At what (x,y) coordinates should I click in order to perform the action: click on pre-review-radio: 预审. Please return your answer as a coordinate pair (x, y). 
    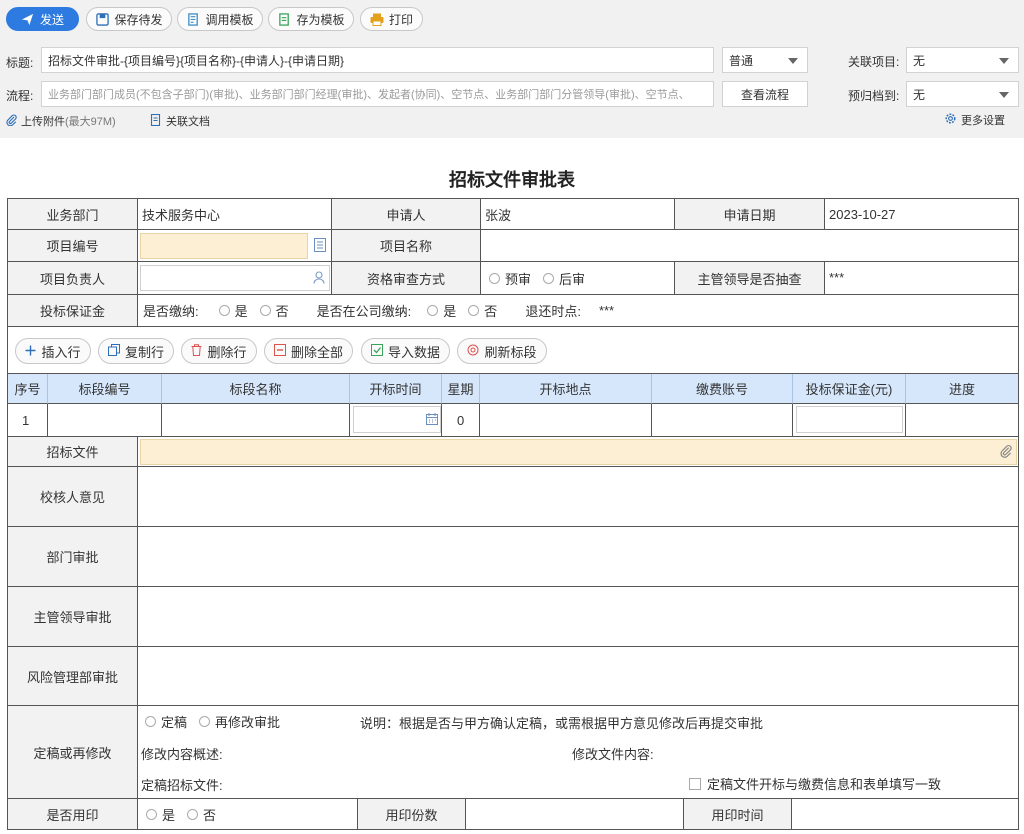
    Looking at the image, I should click on (510, 278).